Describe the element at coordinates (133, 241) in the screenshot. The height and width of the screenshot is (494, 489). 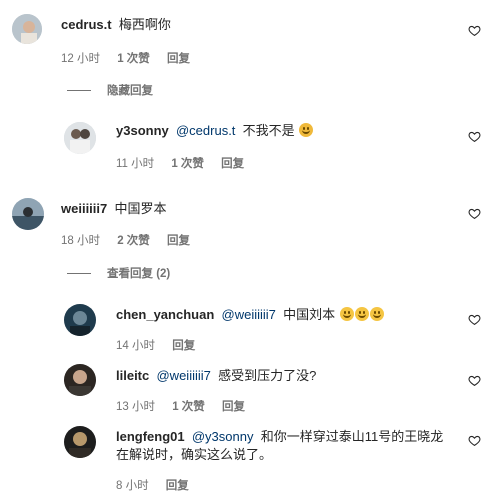
I see `likes-count: 2 次赞` at that location.